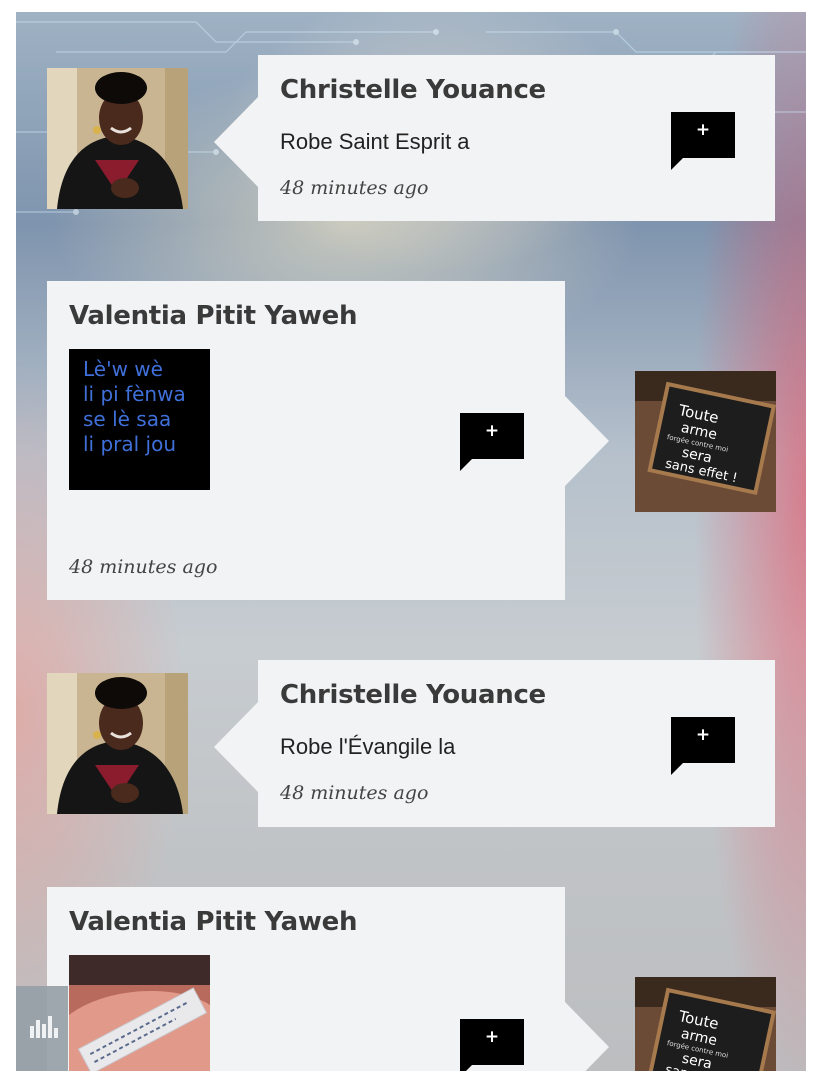  Describe the element at coordinates (127, 419) in the screenshot. I see `image-text-line: se lè saa` at that location.